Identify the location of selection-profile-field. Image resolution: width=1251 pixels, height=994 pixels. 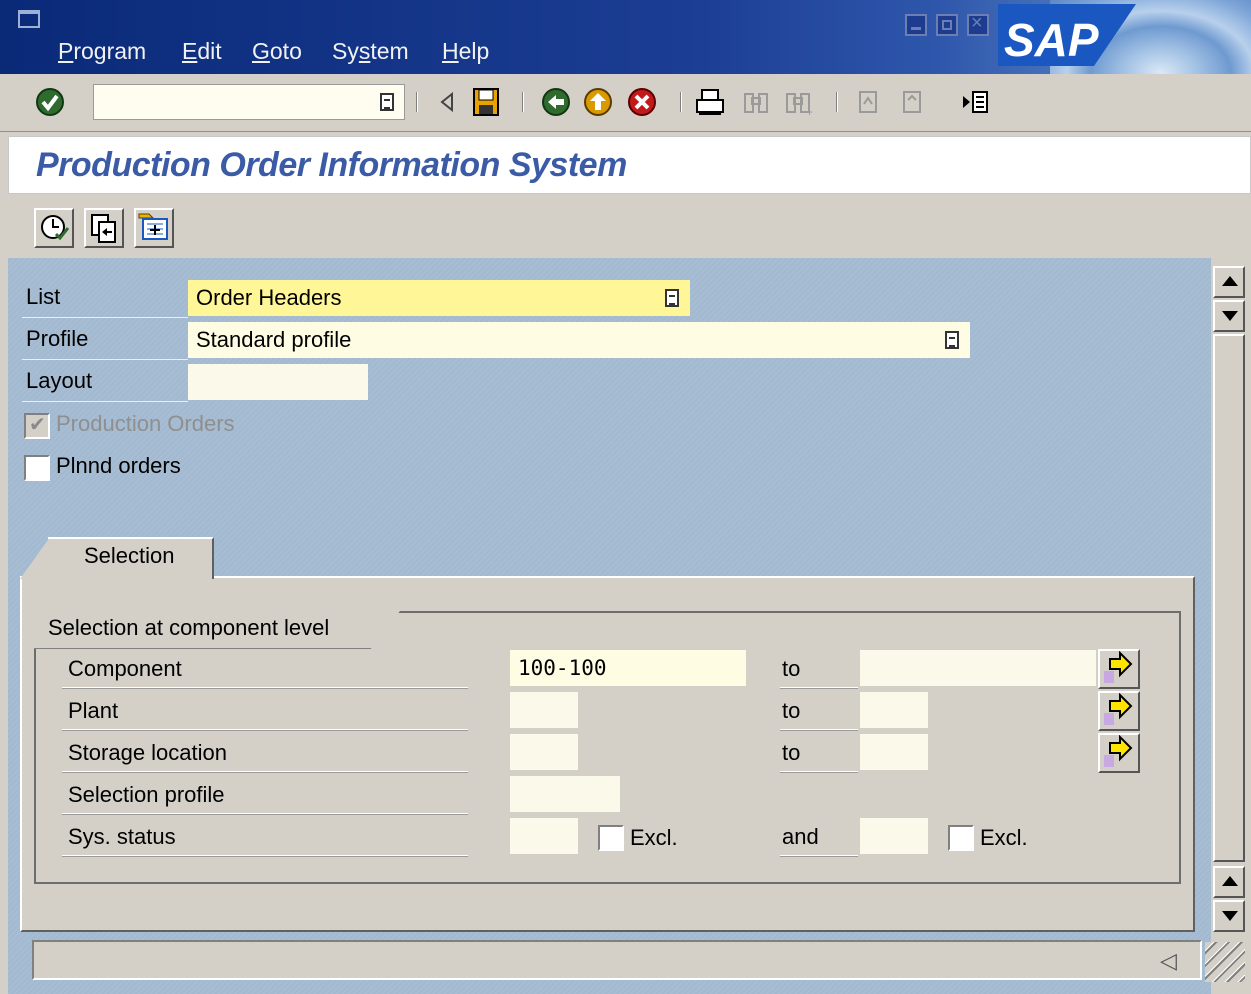
(565, 794).